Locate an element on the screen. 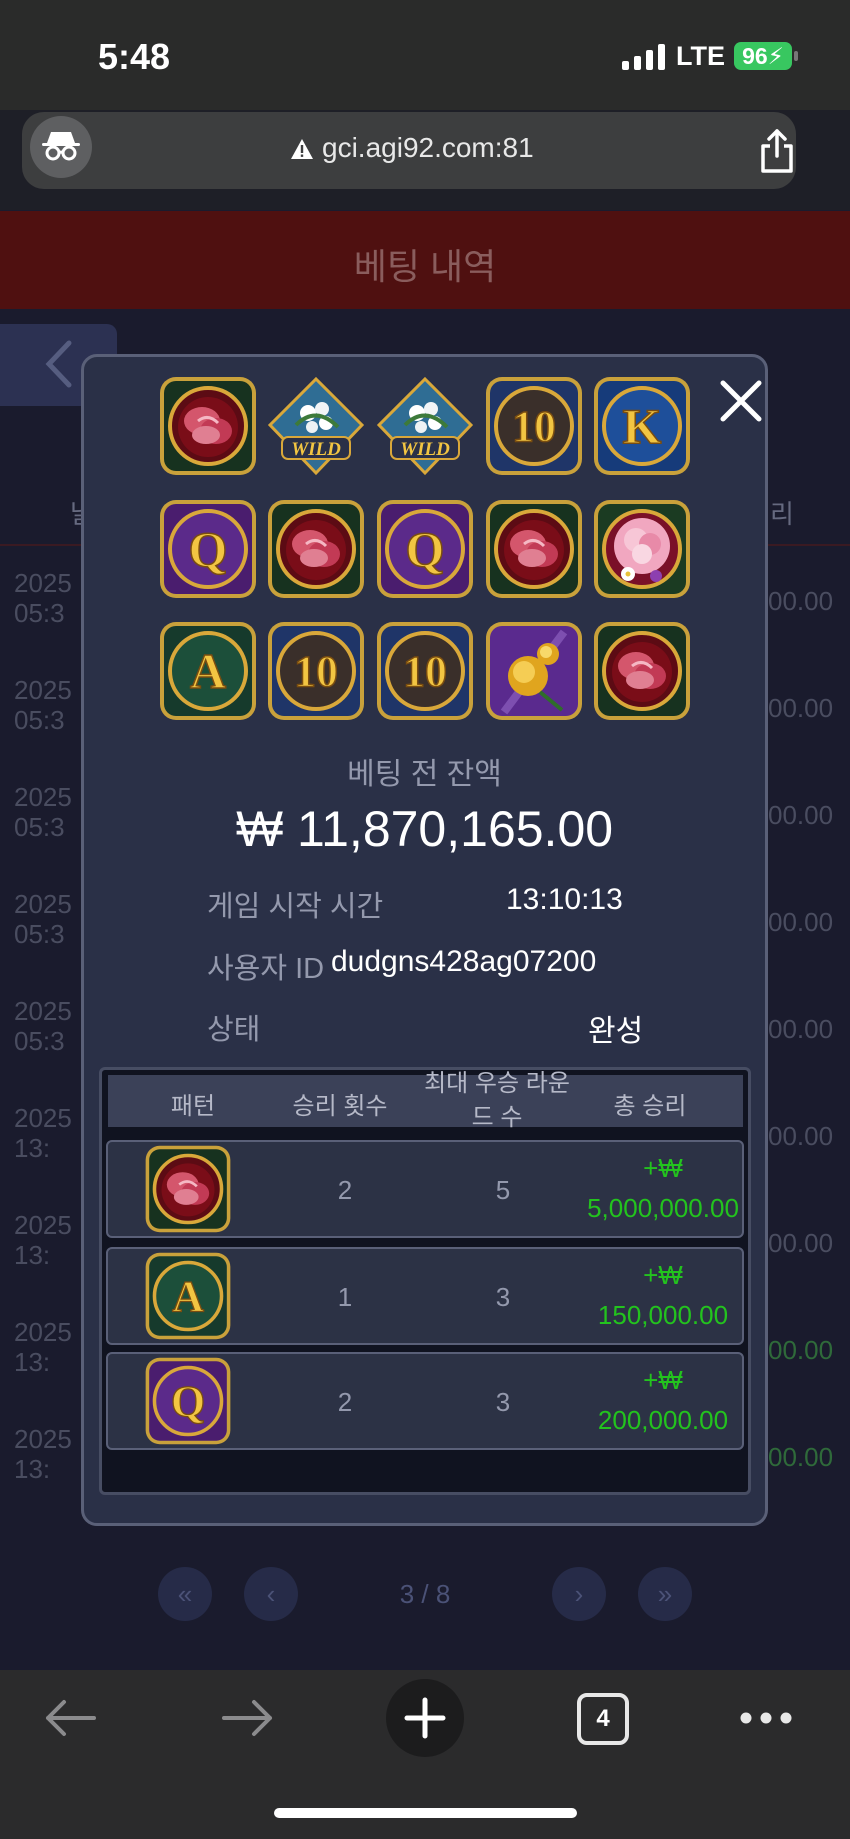  total-win: +₩ 150,000.00 is located at coordinates (663, 1295).